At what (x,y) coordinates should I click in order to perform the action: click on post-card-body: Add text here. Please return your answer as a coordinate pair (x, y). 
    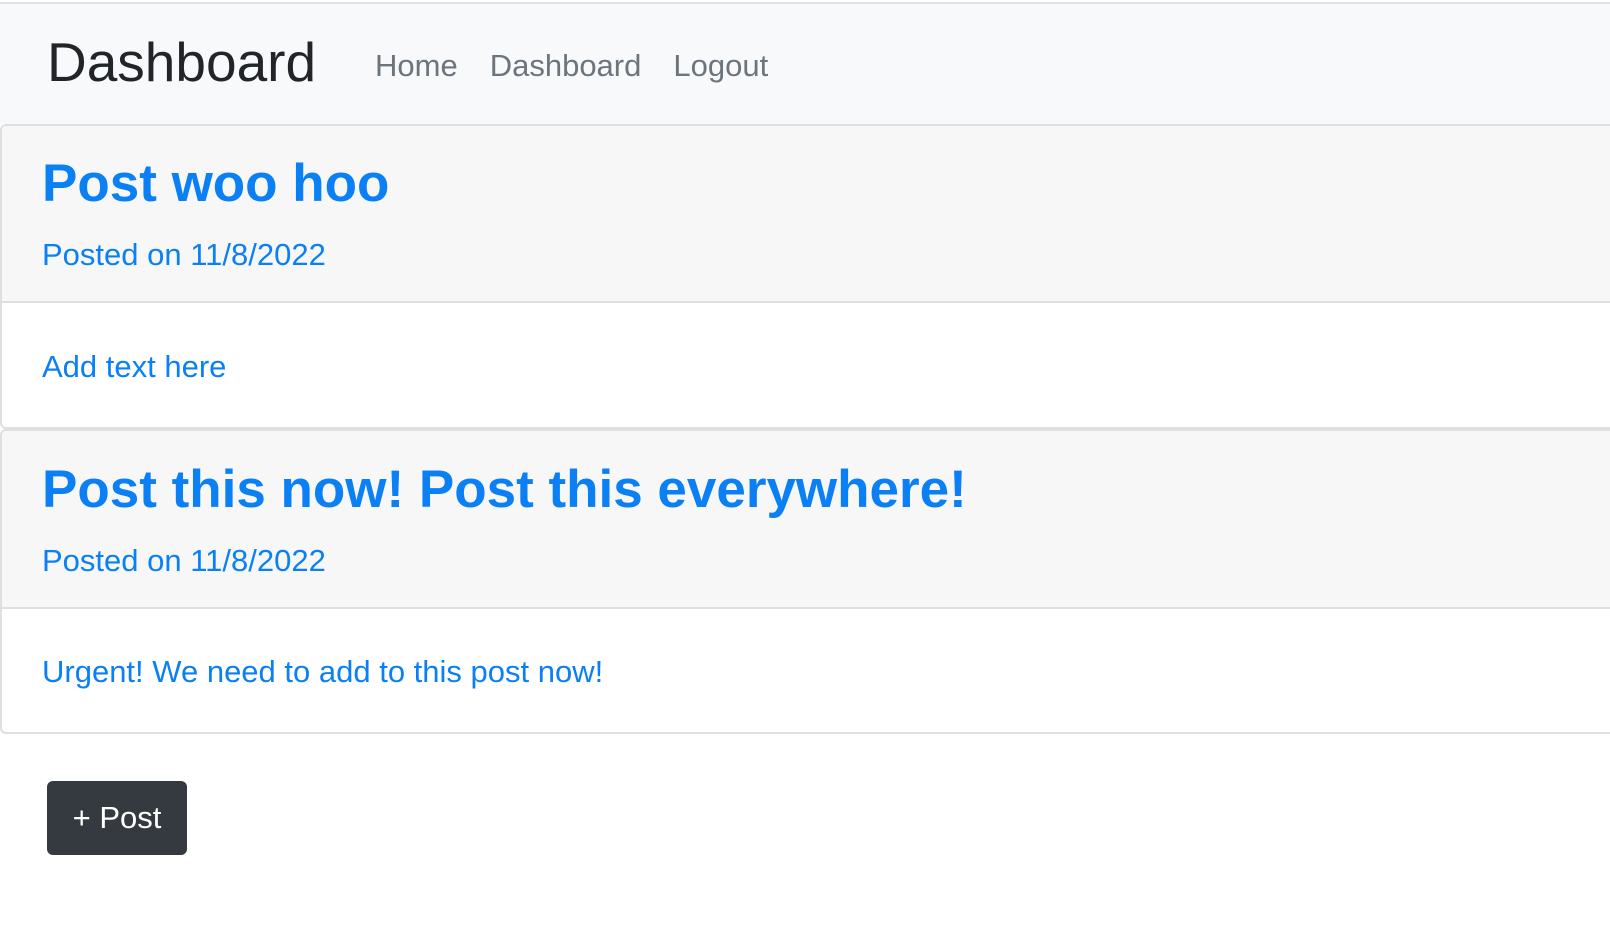
    Looking at the image, I should click on (806, 365).